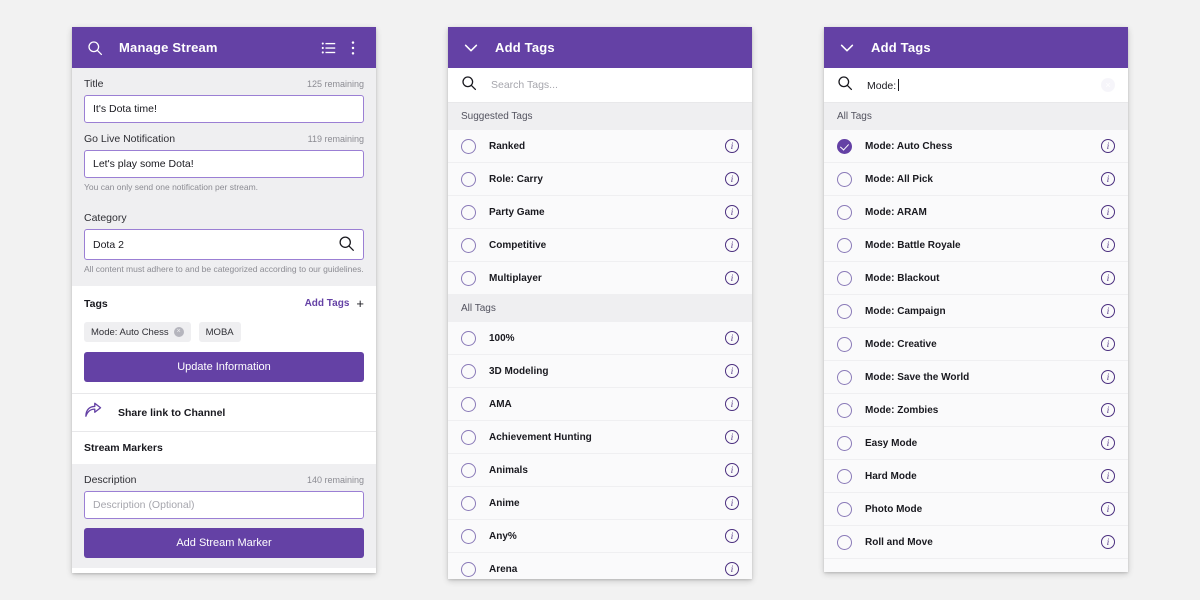  Describe the element at coordinates (224, 244) in the screenshot. I see `category-input: Dota 2` at that location.